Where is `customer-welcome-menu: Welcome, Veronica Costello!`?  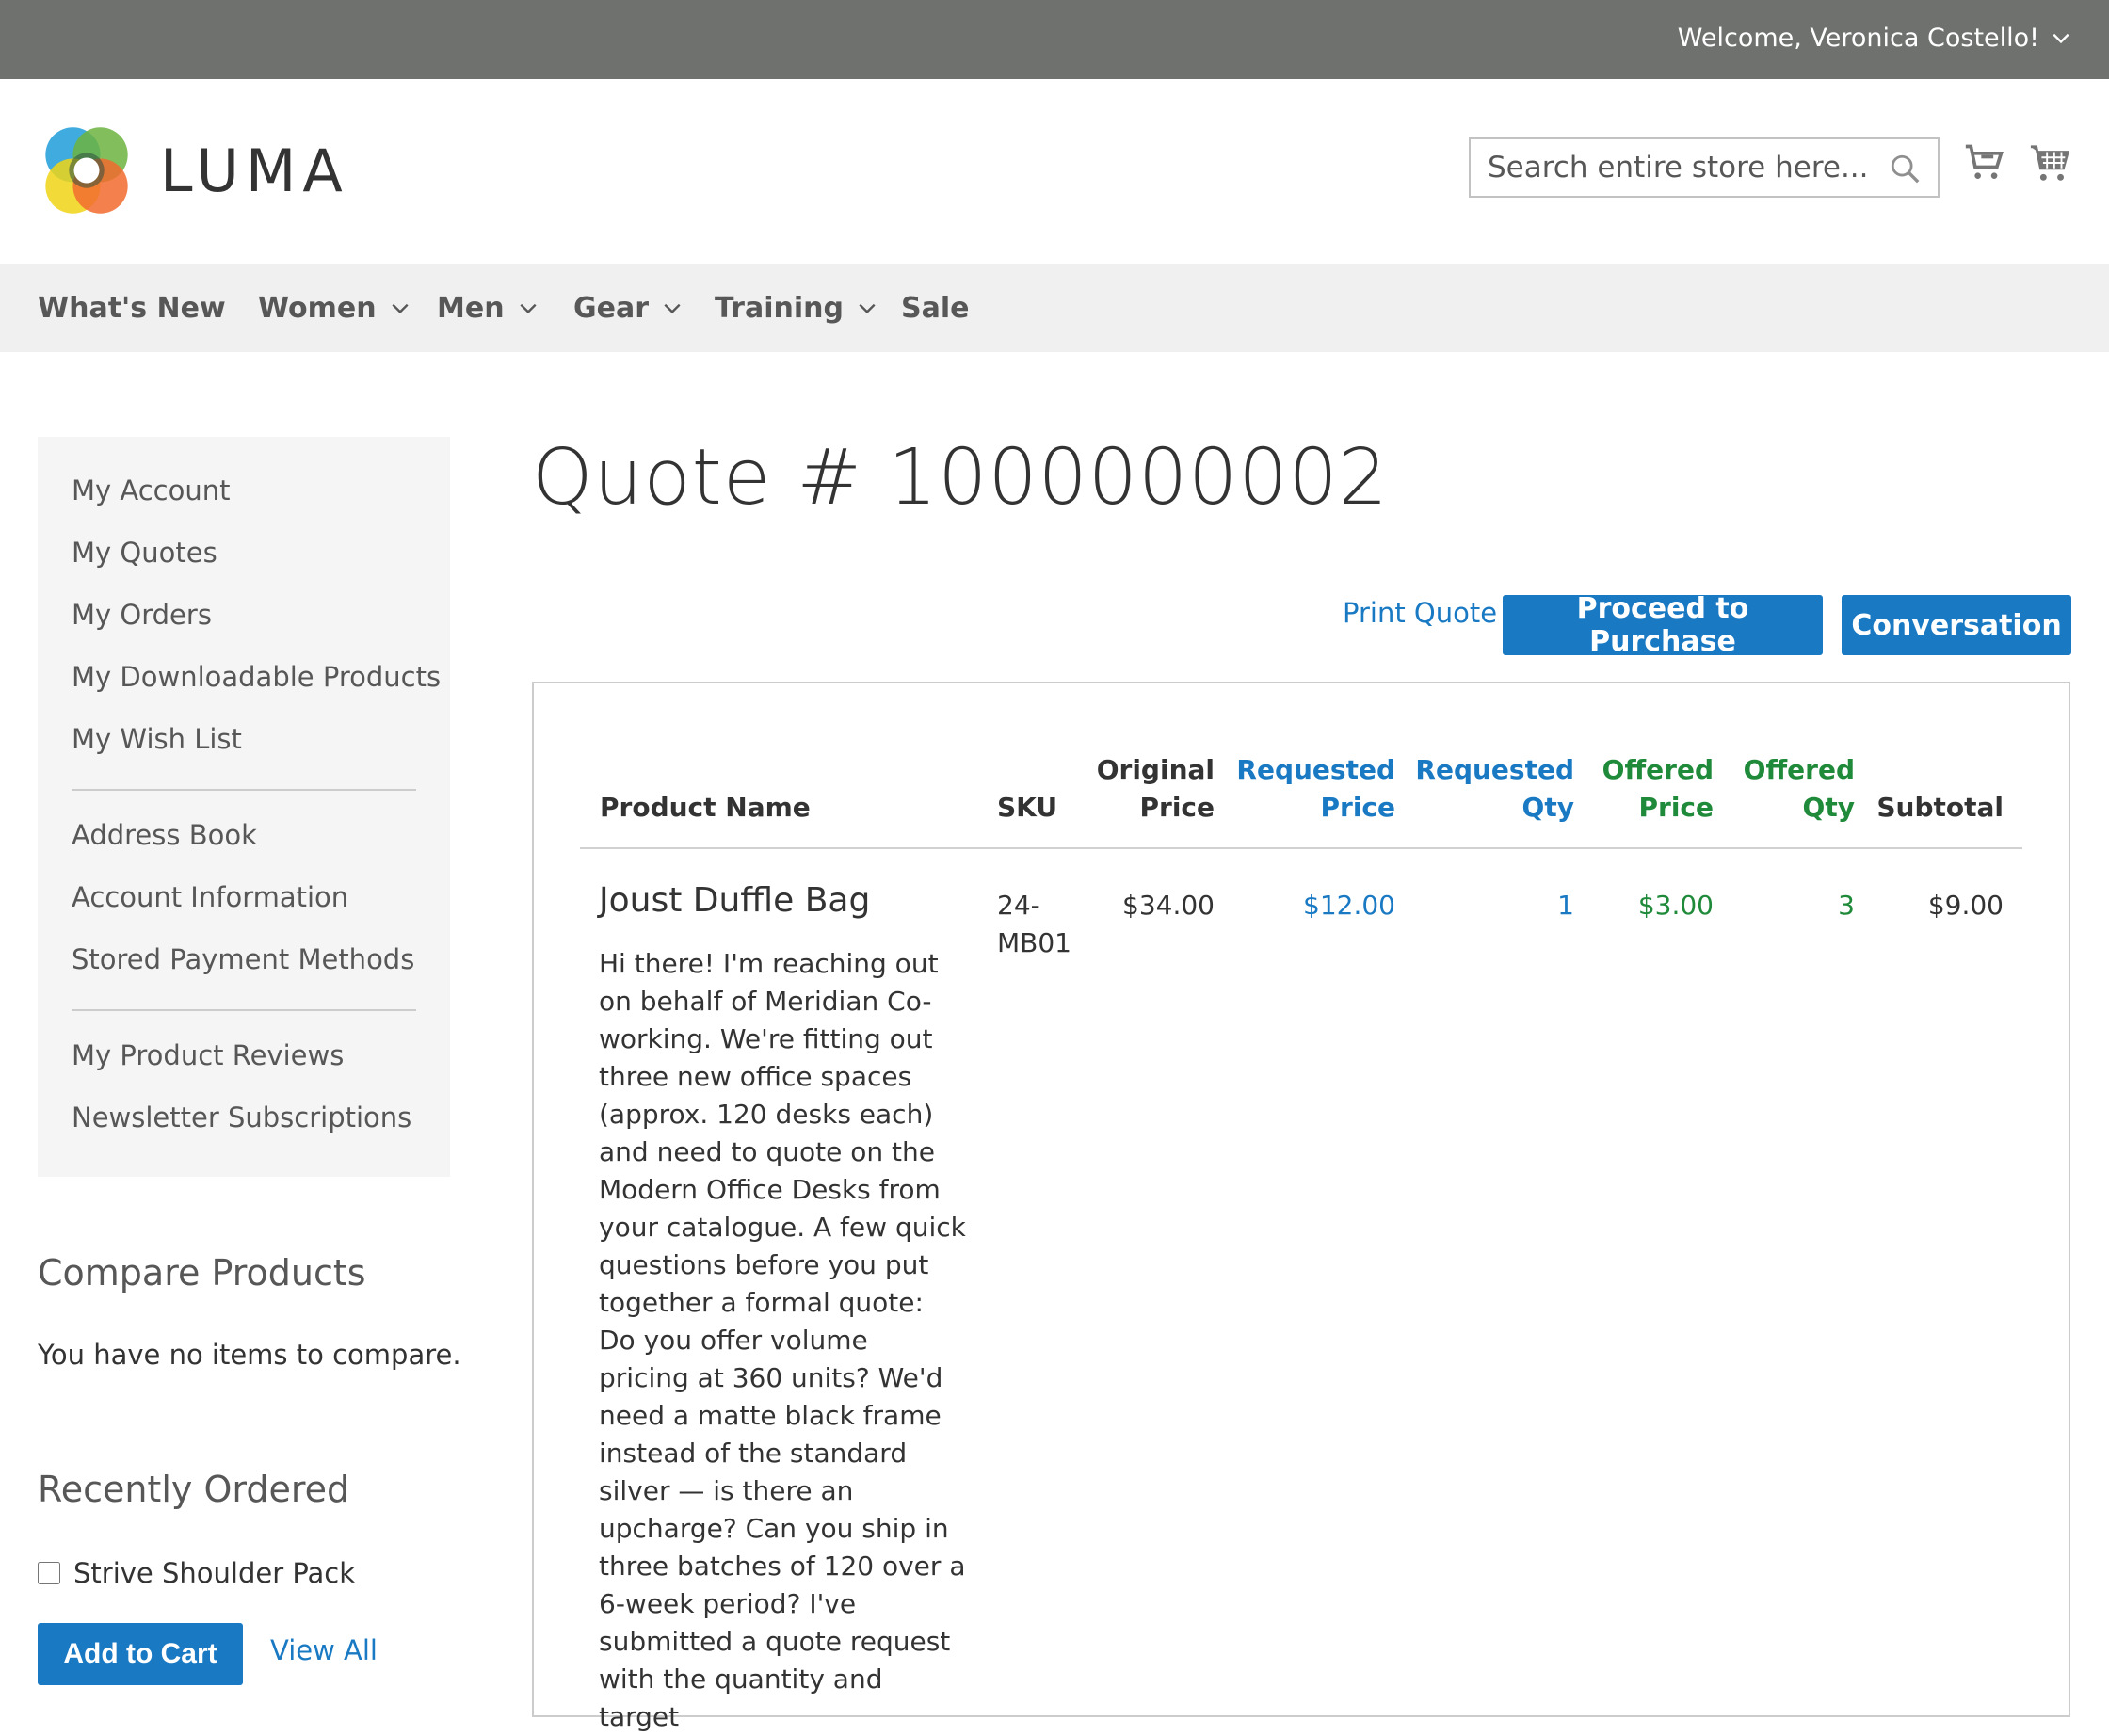
customer-welcome-menu: Welcome, Veronica Costello! is located at coordinates (1875, 37).